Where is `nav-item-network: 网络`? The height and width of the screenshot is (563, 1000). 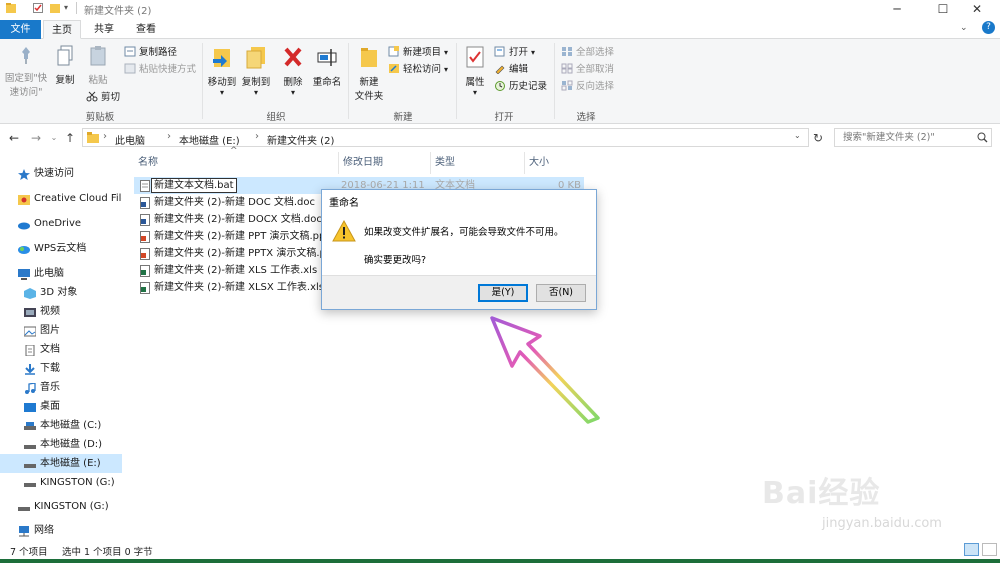 nav-item-network: 网络 is located at coordinates (61, 530).